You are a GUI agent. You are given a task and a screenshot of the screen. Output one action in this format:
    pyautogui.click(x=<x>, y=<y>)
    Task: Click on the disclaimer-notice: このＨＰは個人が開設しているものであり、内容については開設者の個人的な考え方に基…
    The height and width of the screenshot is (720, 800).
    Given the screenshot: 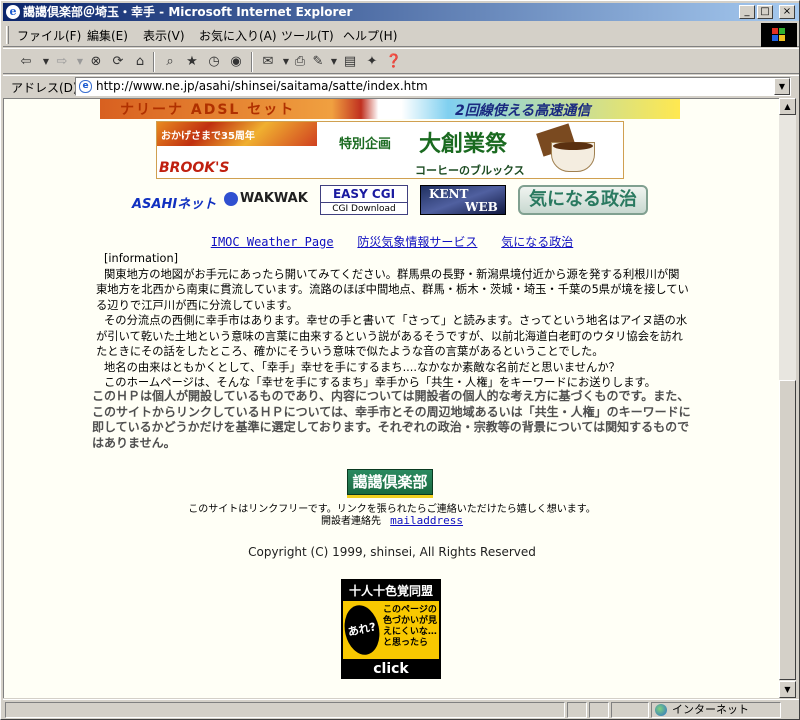 What is the action you would take?
    pyautogui.click(x=391, y=419)
    